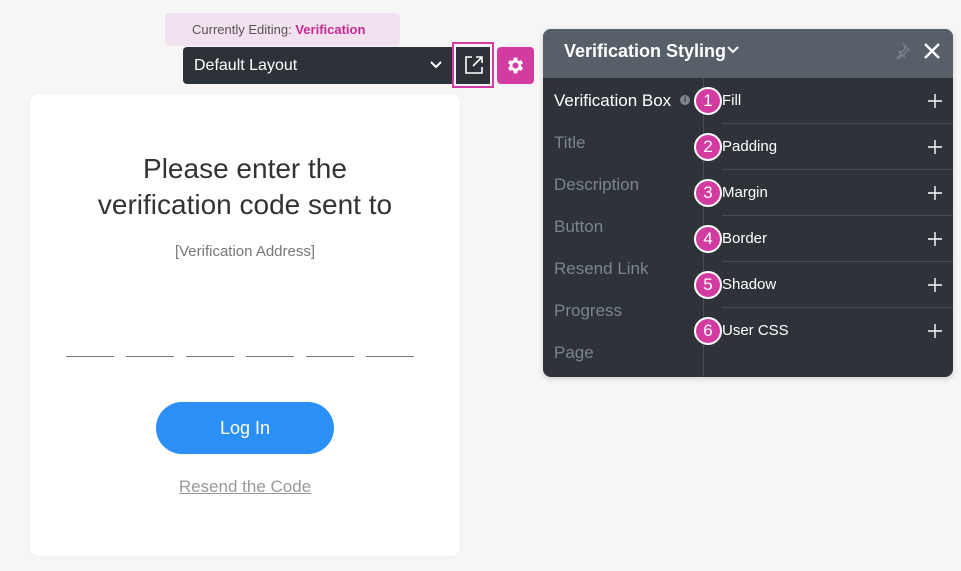 The width and height of the screenshot is (961, 571). I want to click on layout-select-value: Default Layout, so click(246, 65).